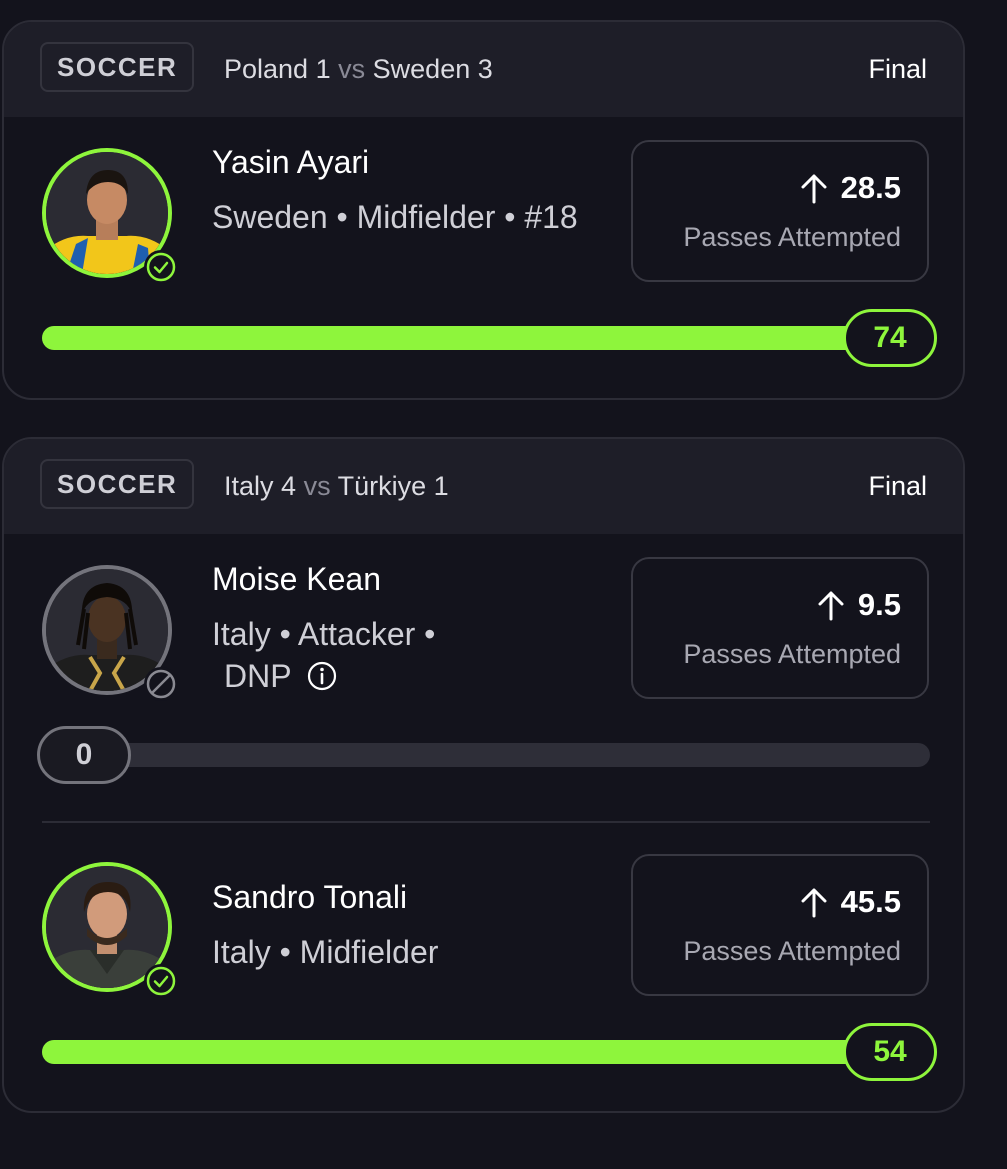 Image resolution: width=1007 pixels, height=1169 pixels. Describe the element at coordinates (402, 676) in the screenshot. I see `dnp-row: DNP` at that location.